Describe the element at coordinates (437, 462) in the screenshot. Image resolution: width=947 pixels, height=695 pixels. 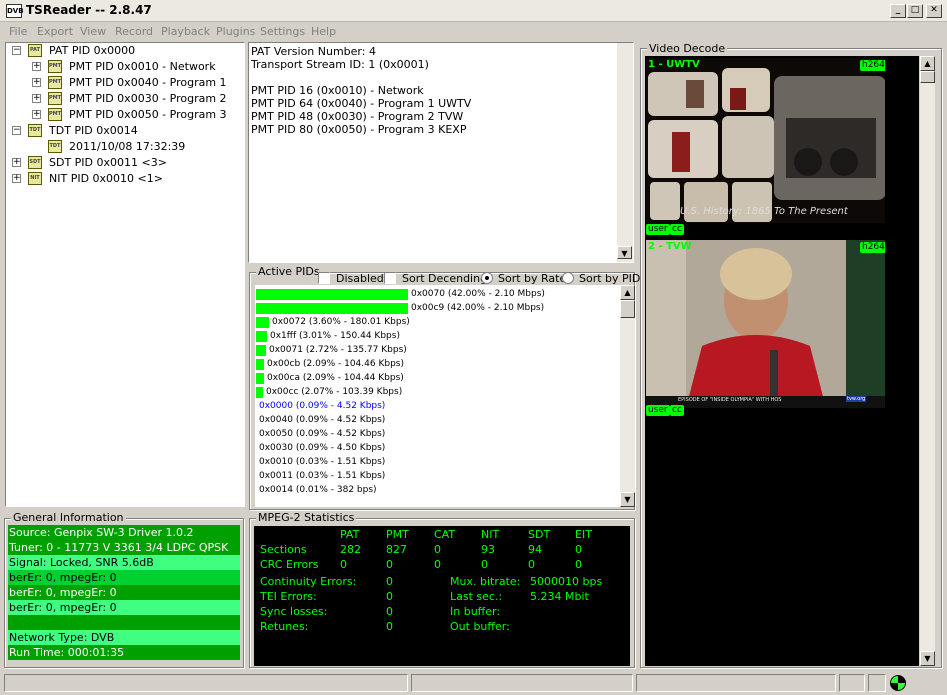
I see `pid-row: 0x0010 (0.03% - 1.51 Kbps)` at that location.